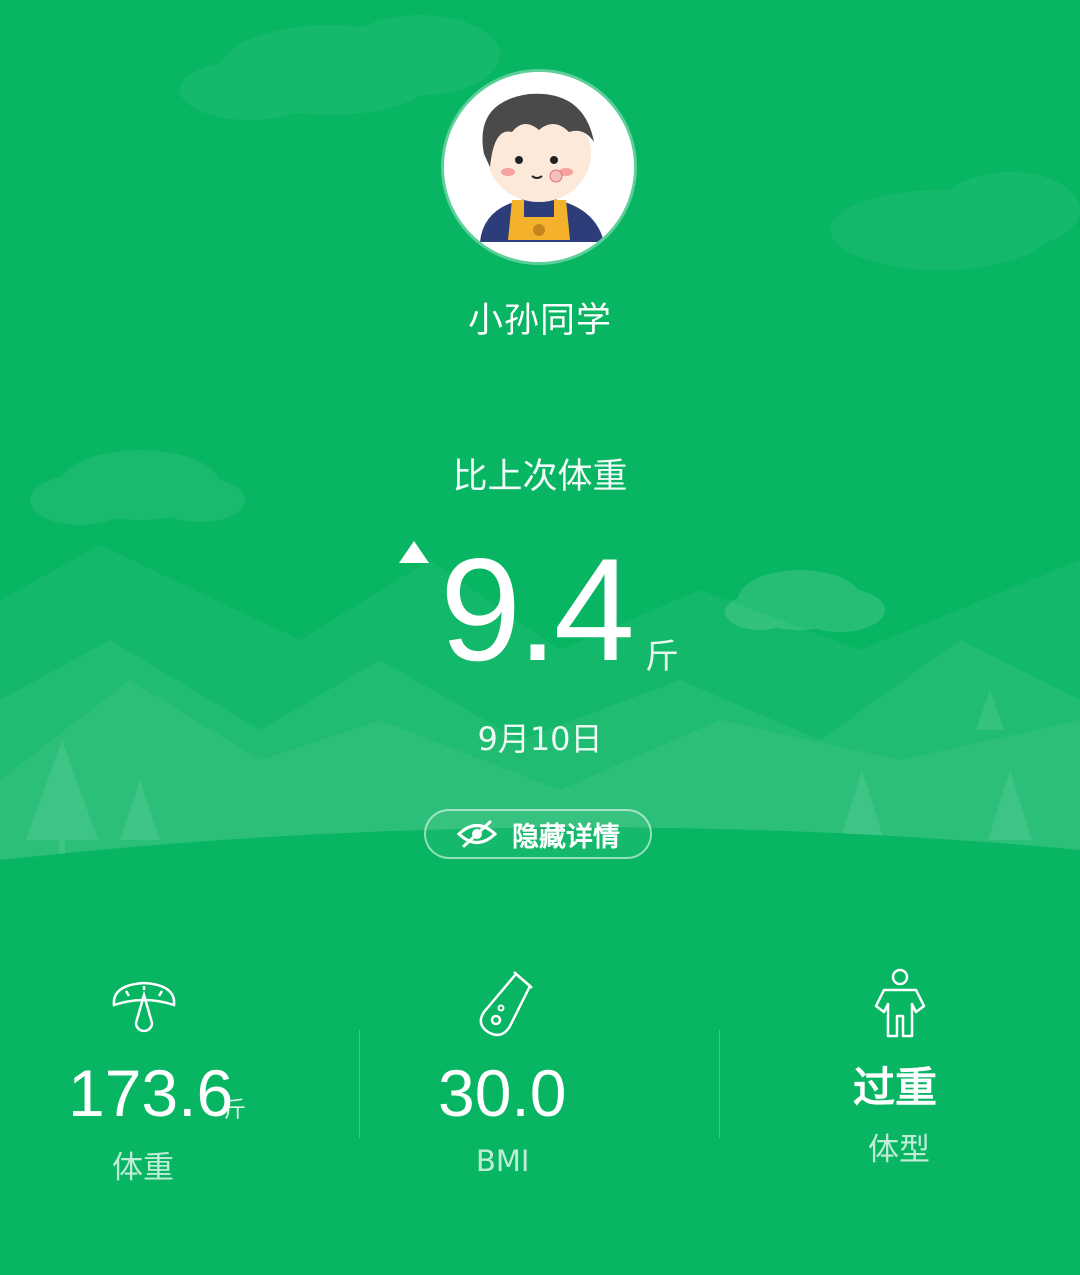 The height and width of the screenshot is (1275, 1080). I want to click on body-type-value: 过重, so click(895, 1087).